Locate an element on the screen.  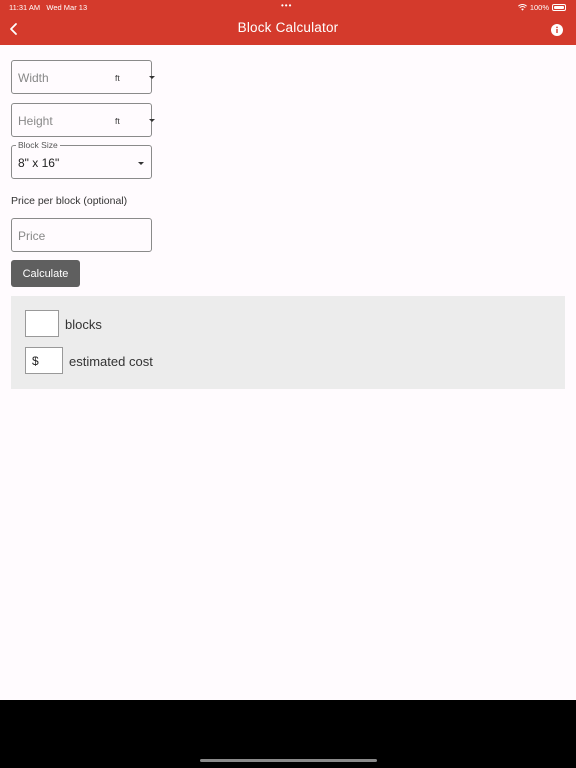
status-bar: 11:31 AM Wed Mar 13 ••• 100% is located at coordinates (288, 7).